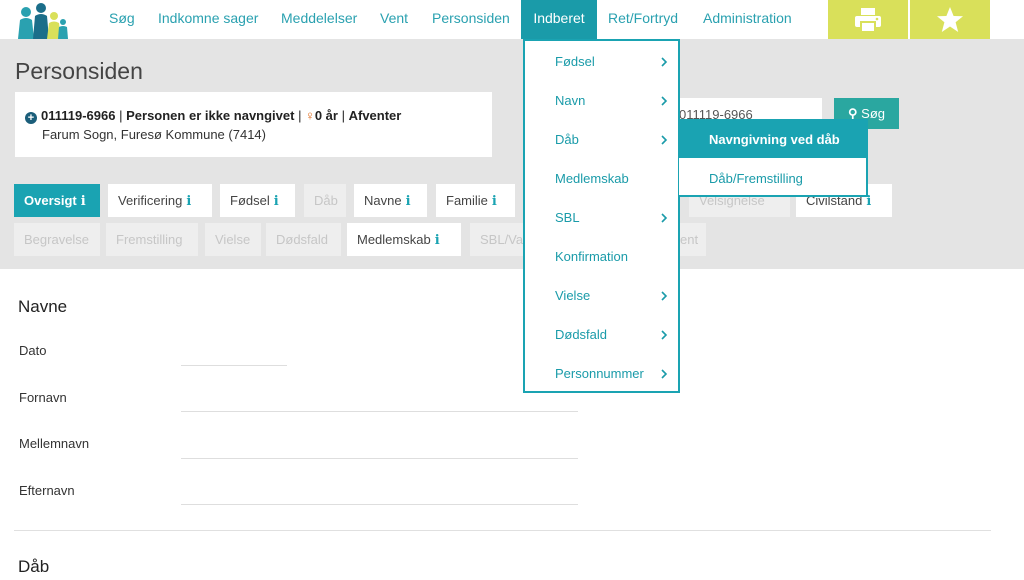 The width and height of the screenshot is (1024, 580). Describe the element at coordinates (747, 19) in the screenshot. I see `nav-item-administration: Administration` at that location.